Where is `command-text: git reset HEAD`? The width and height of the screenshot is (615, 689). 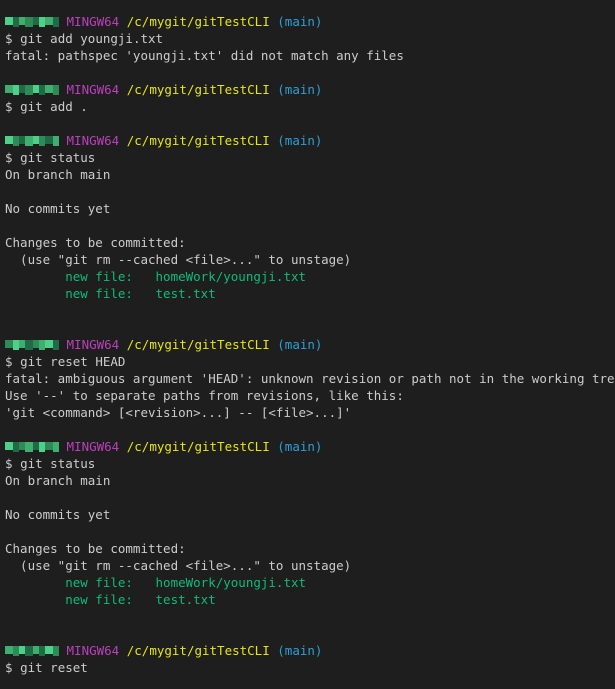 command-text: git reset HEAD is located at coordinates (72, 361).